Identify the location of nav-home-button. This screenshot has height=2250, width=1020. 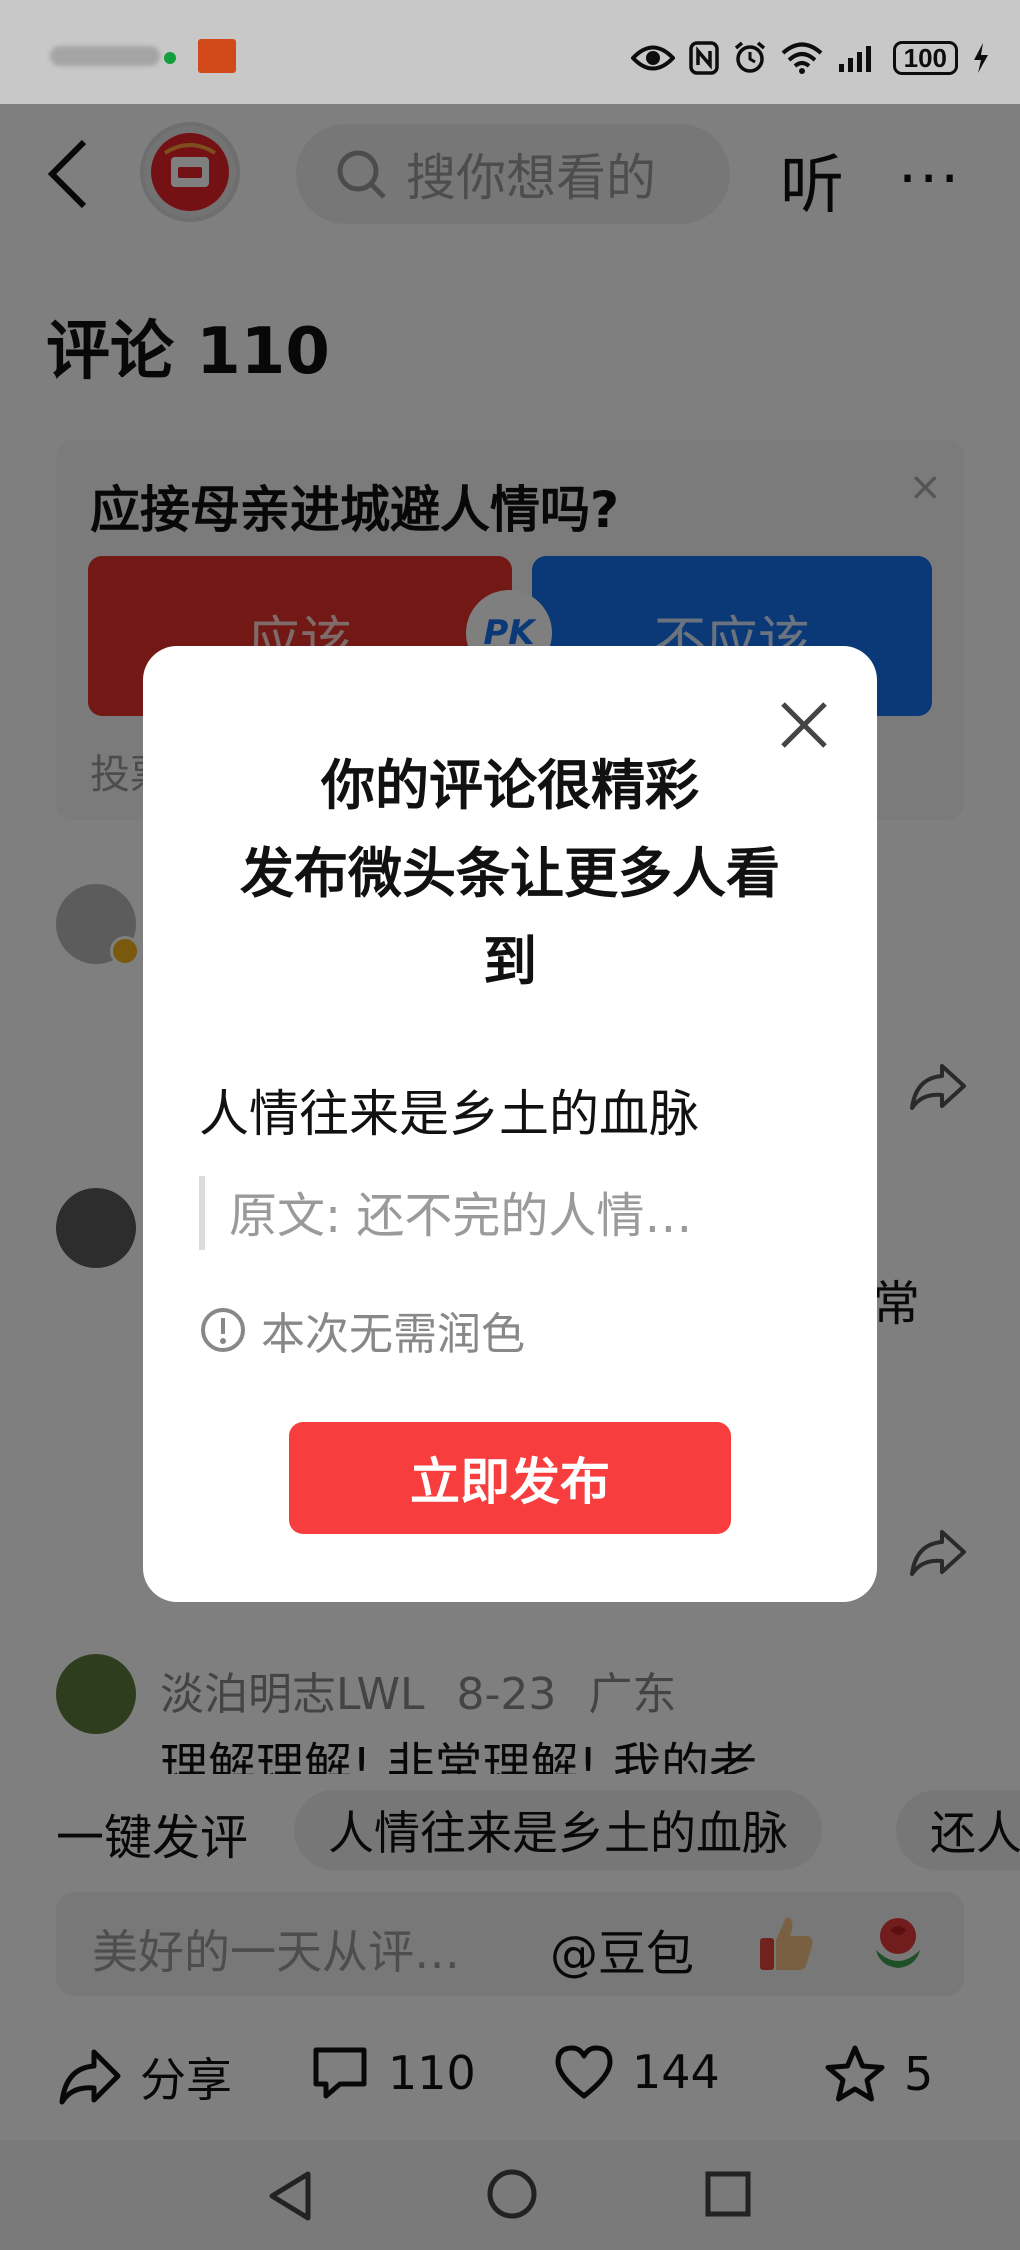
(512, 2194).